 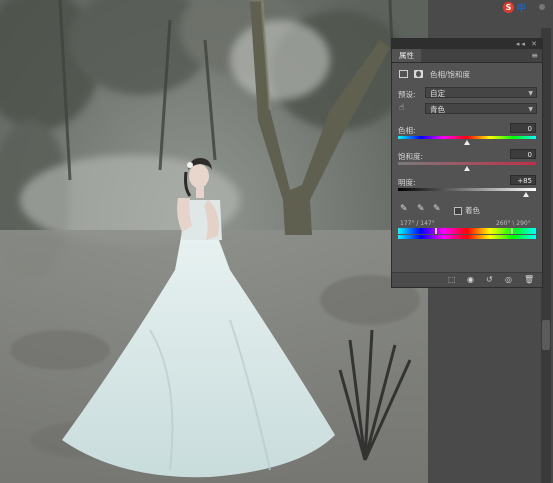 What do you see at coordinates (523, 154) in the screenshot?
I see `saturation-value-field: 0` at bounding box center [523, 154].